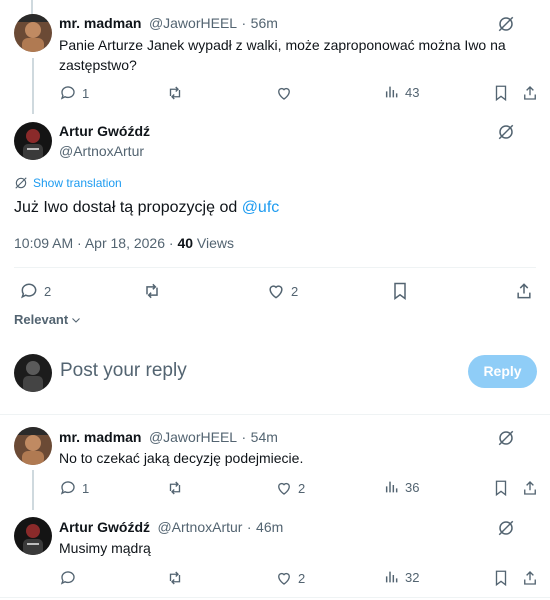 The image size is (550, 600). I want to click on reply-action, so click(68, 578).